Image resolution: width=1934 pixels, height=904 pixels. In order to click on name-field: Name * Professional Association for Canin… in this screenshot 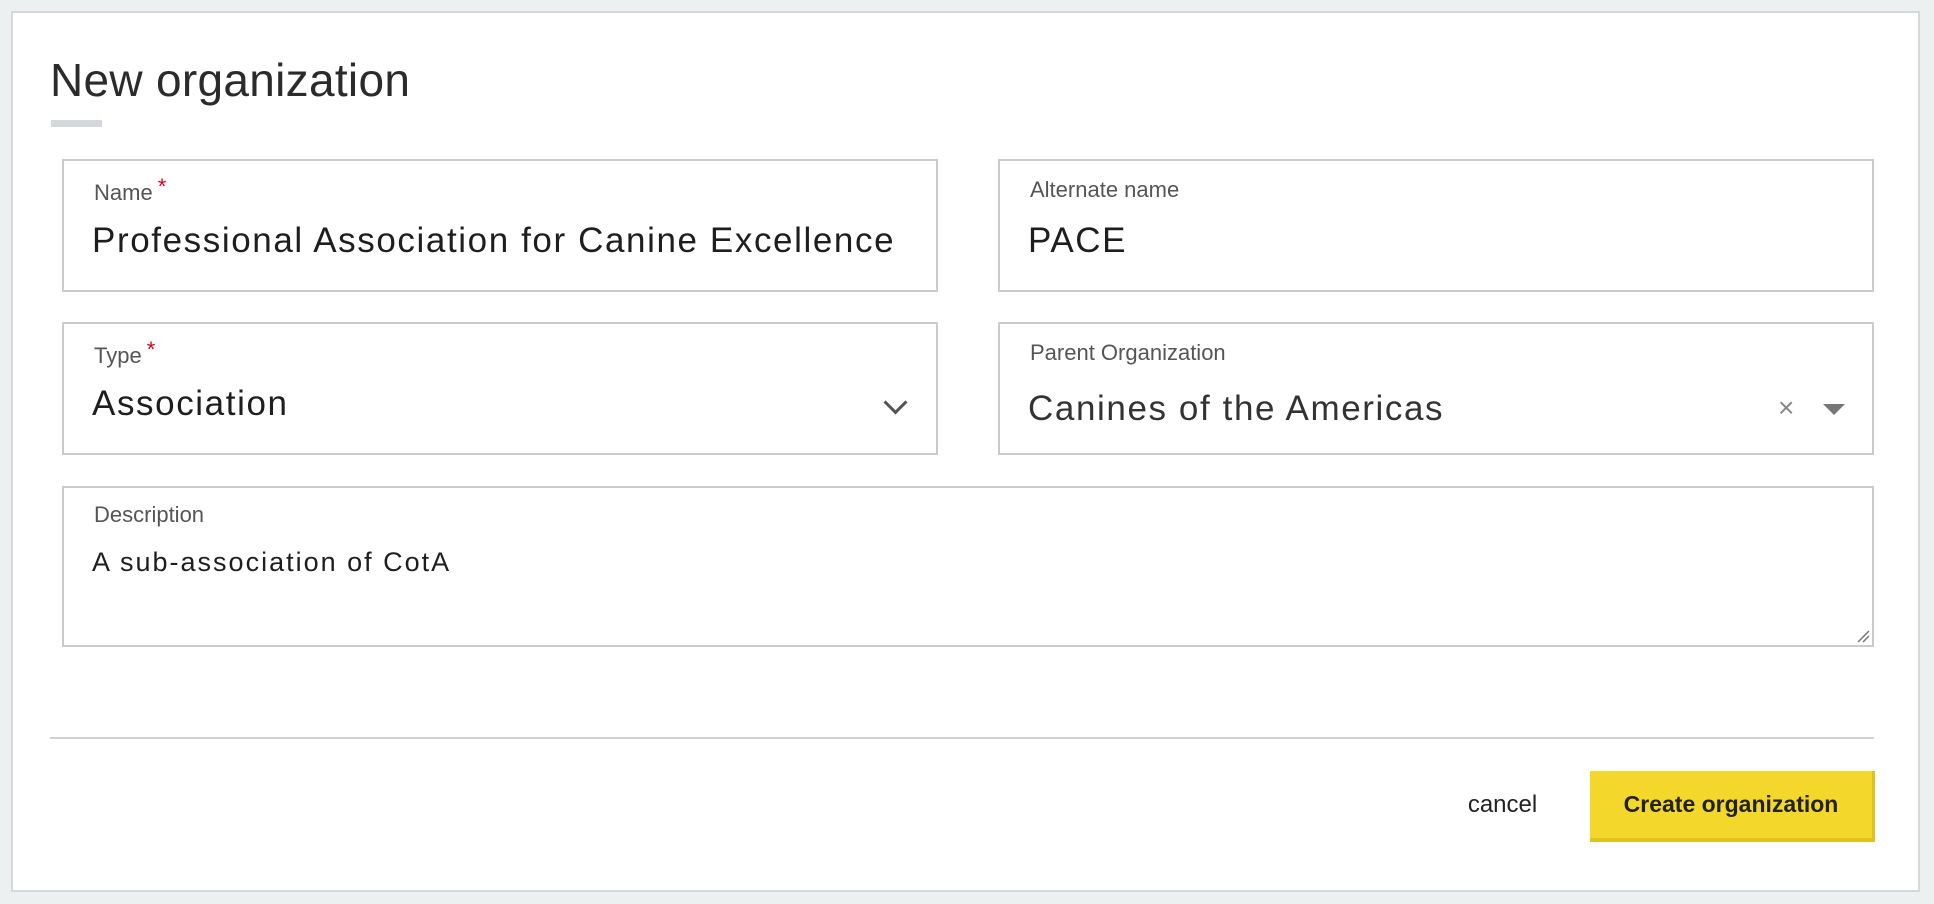, I will do `click(500, 225)`.